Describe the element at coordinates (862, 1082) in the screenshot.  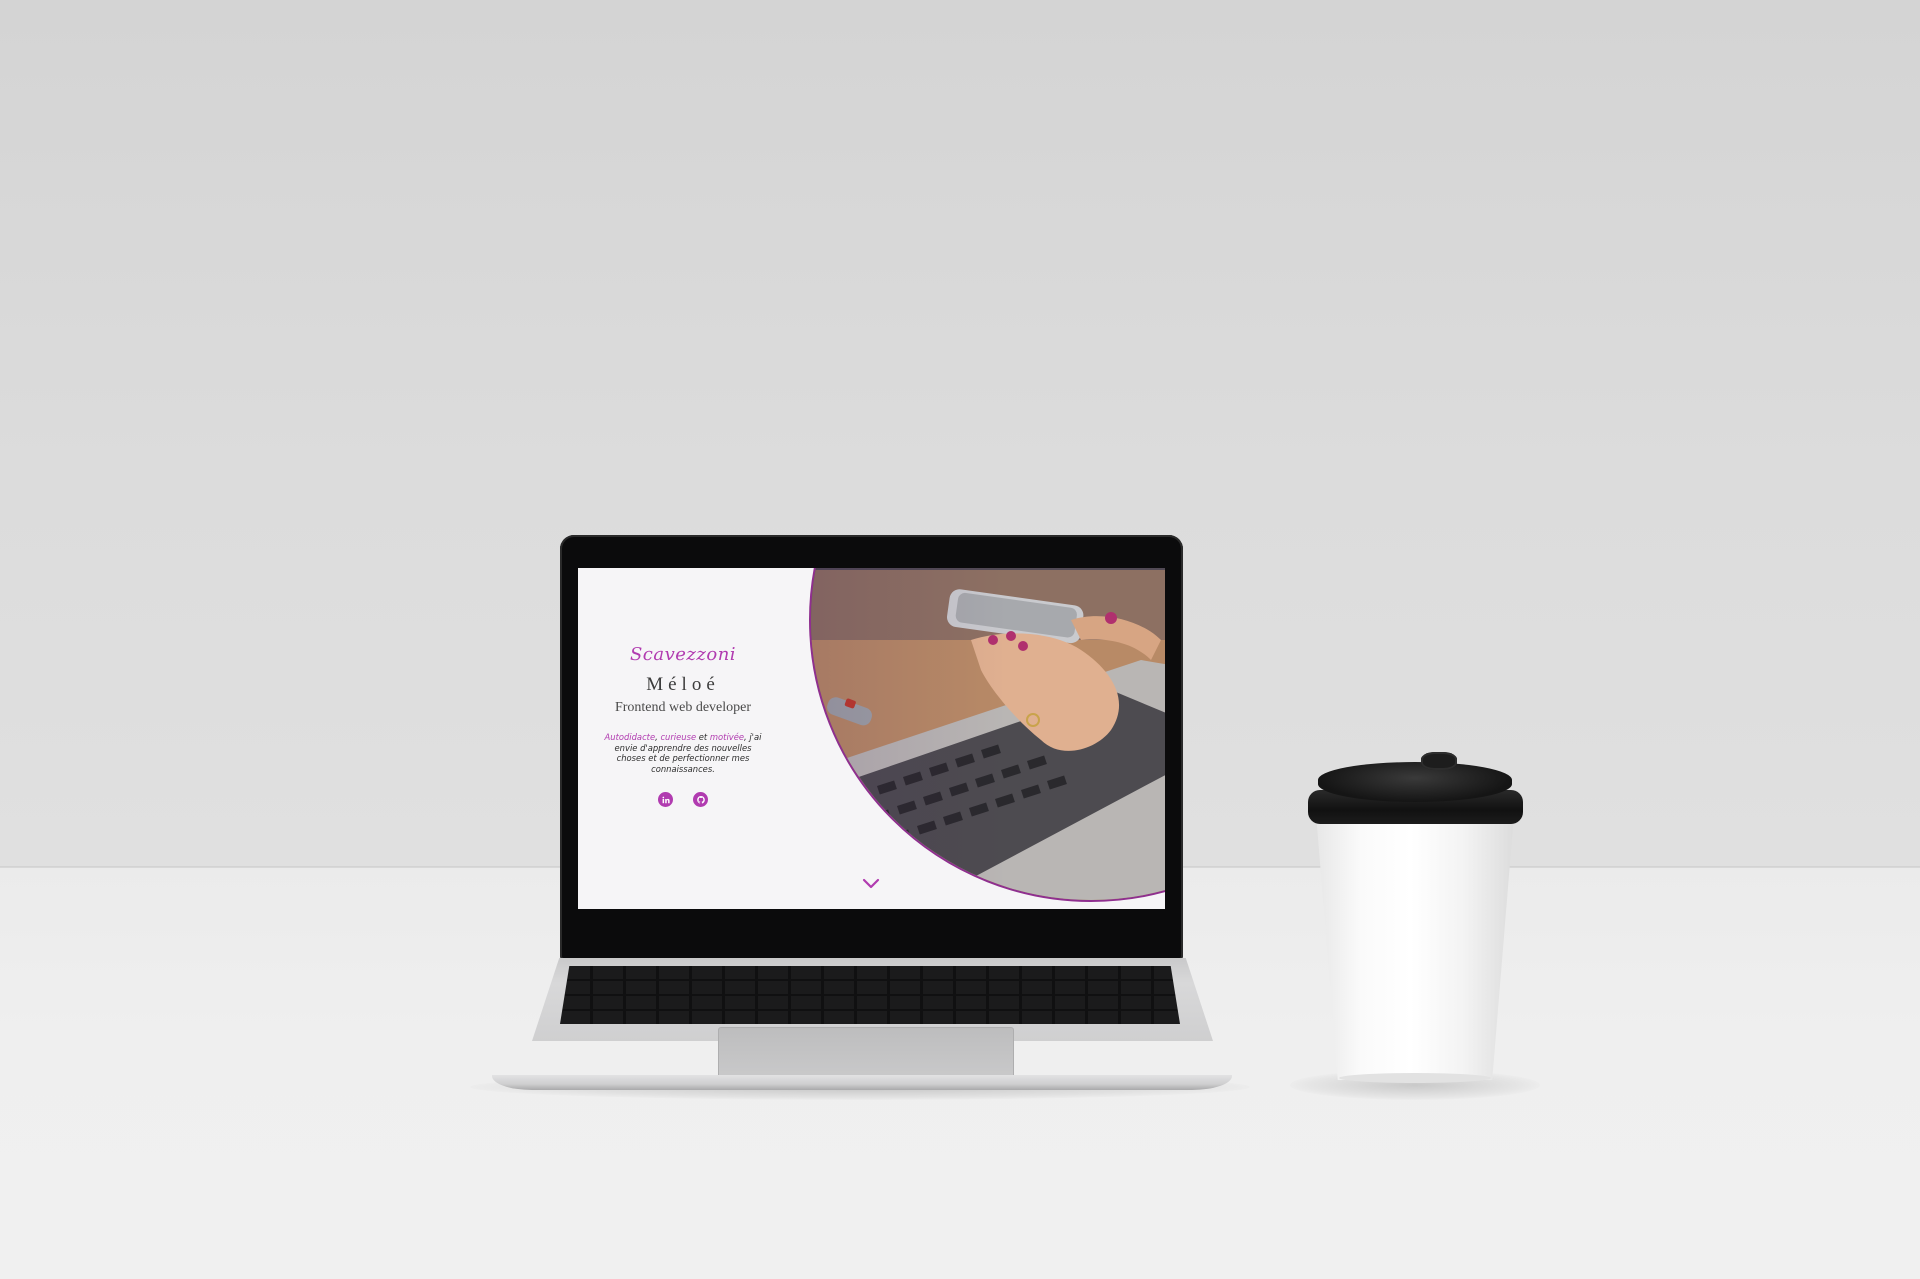
I see `laptop-lip` at that location.